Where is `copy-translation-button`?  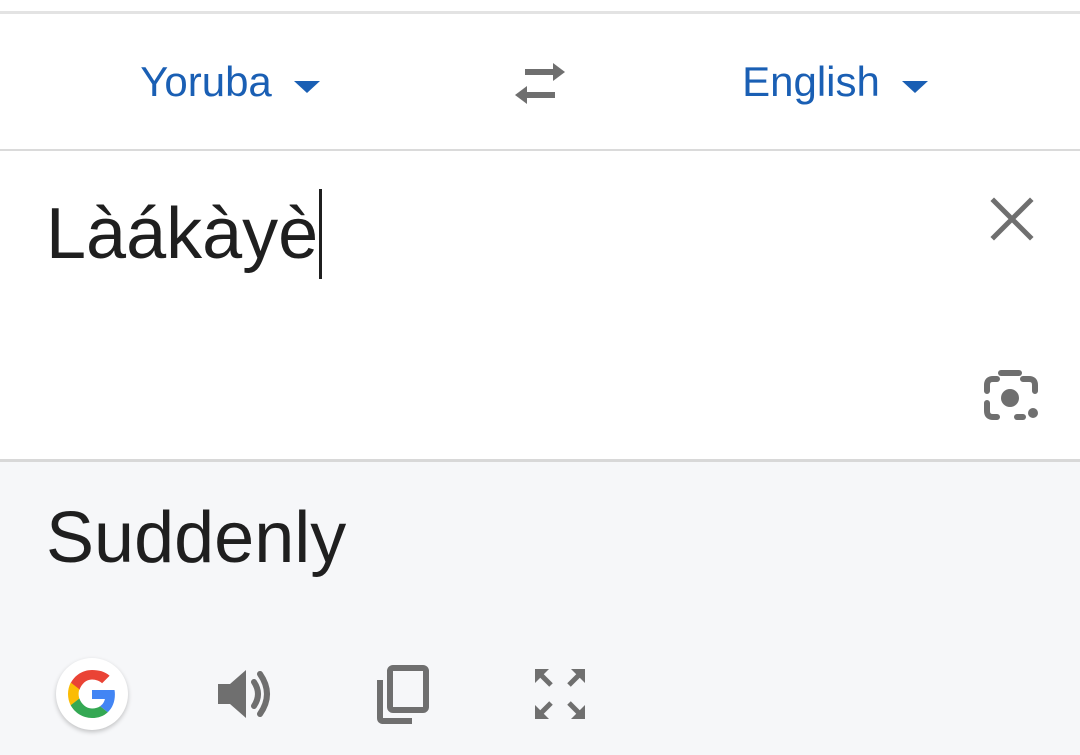 copy-translation-button is located at coordinates (402, 694).